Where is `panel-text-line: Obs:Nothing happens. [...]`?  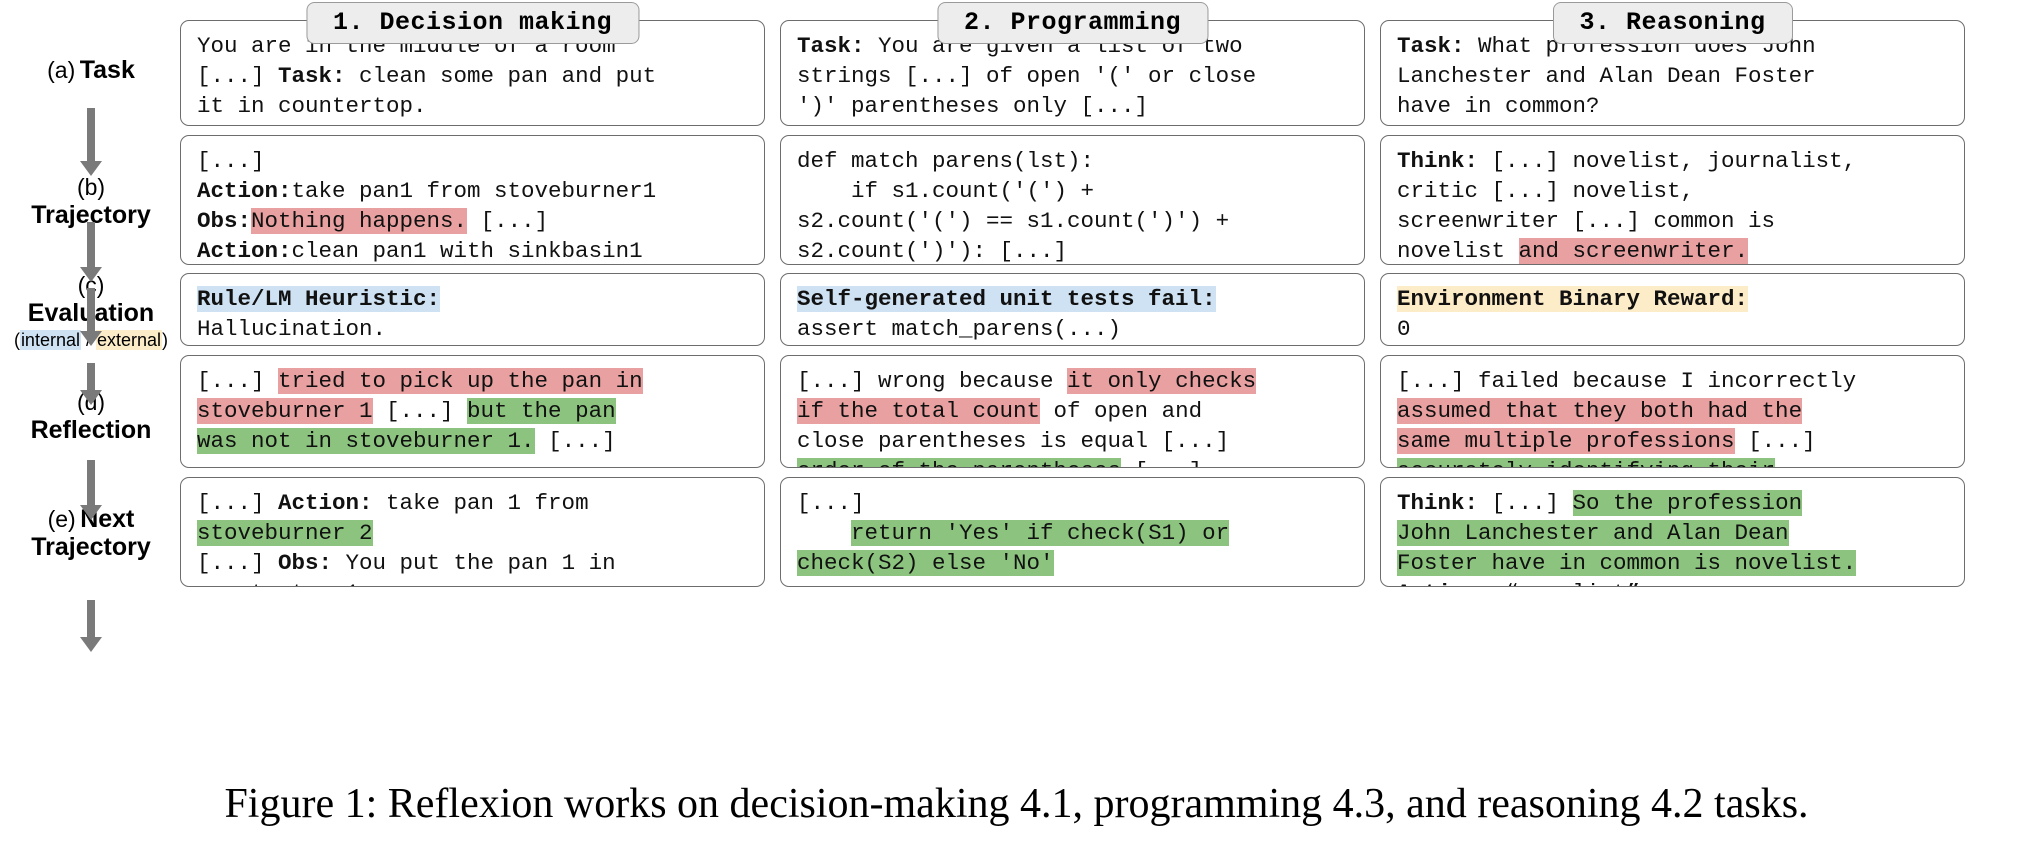 panel-text-line: Obs:Nothing happens. [...] is located at coordinates (473, 221).